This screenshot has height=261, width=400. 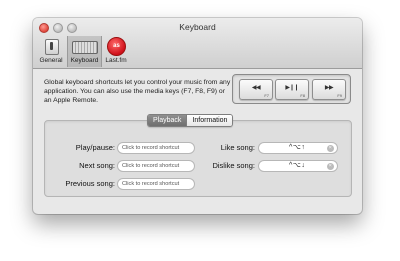 I want to click on play-pause-key: ▶❙❙ F8, so click(x=292, y=89).